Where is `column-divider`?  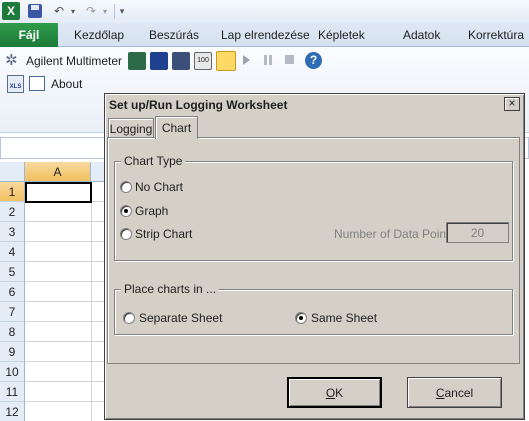 column-divider is located at coordinates (91, 301).